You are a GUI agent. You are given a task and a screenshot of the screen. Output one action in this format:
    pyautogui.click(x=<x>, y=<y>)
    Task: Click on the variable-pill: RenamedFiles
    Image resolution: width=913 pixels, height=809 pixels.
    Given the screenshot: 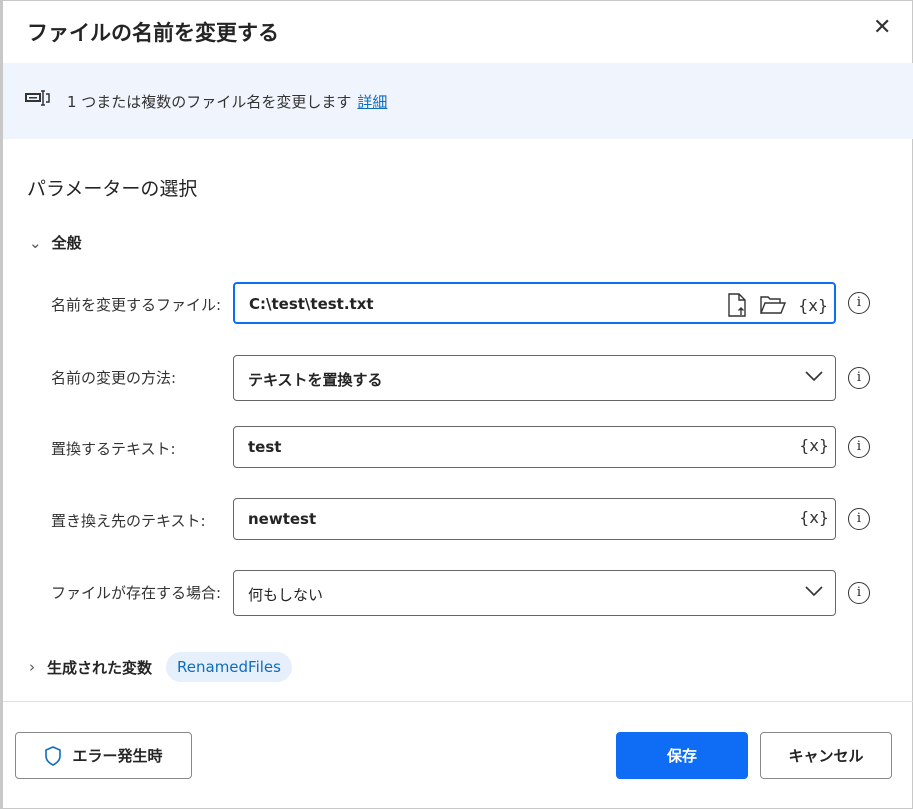 What is the action you would take?
    pyautogui.click(x=229, y=667)
    